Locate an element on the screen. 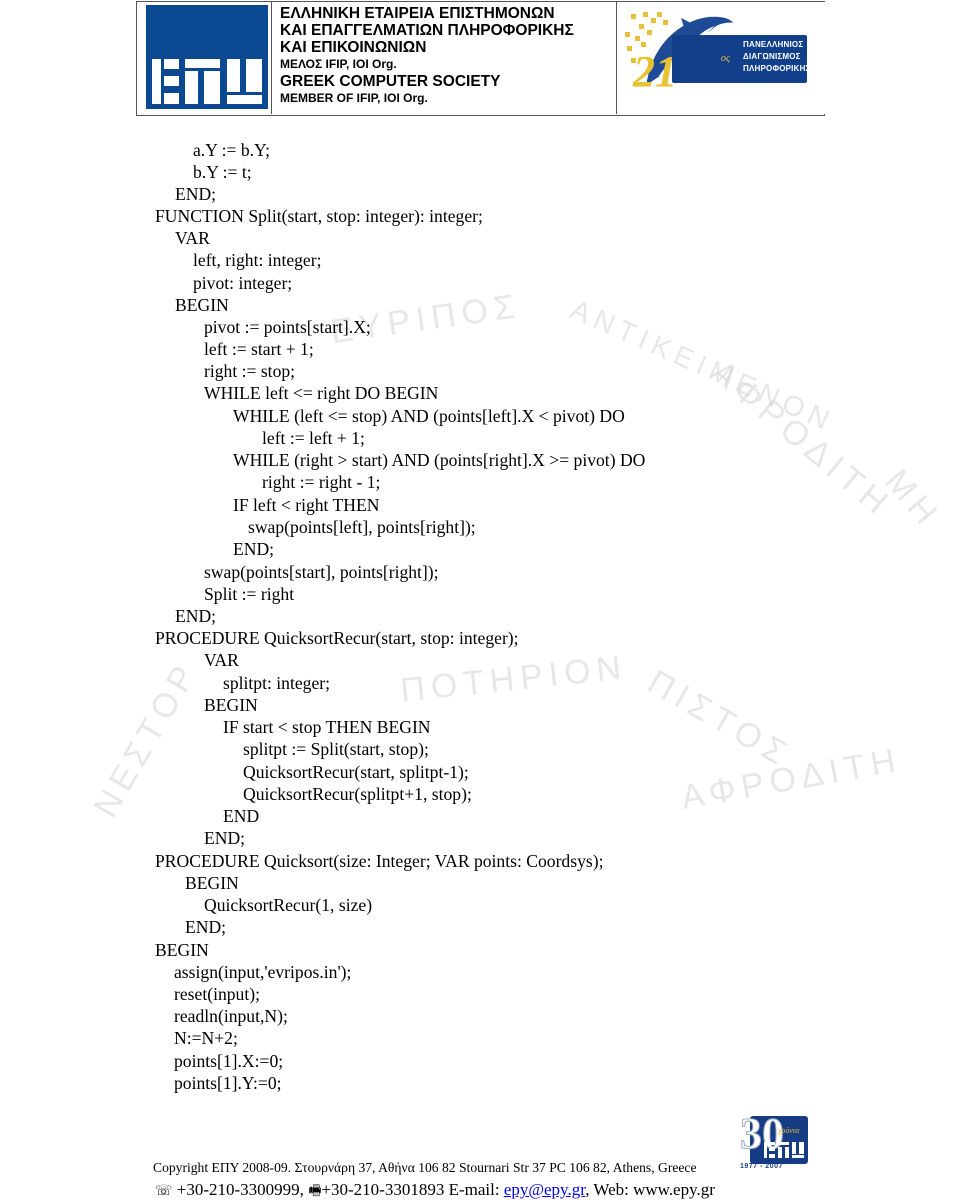  epy-logo-mark is located at coordinates (207, 57).